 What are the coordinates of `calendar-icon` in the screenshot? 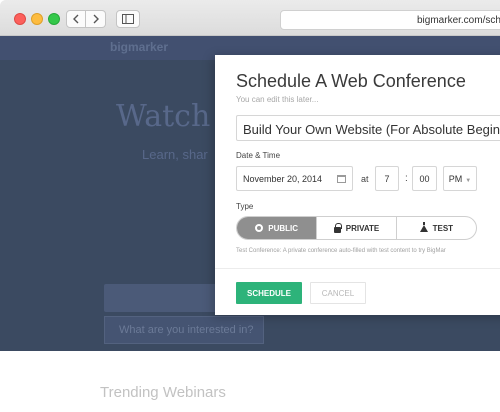 It's located at (341, 179).